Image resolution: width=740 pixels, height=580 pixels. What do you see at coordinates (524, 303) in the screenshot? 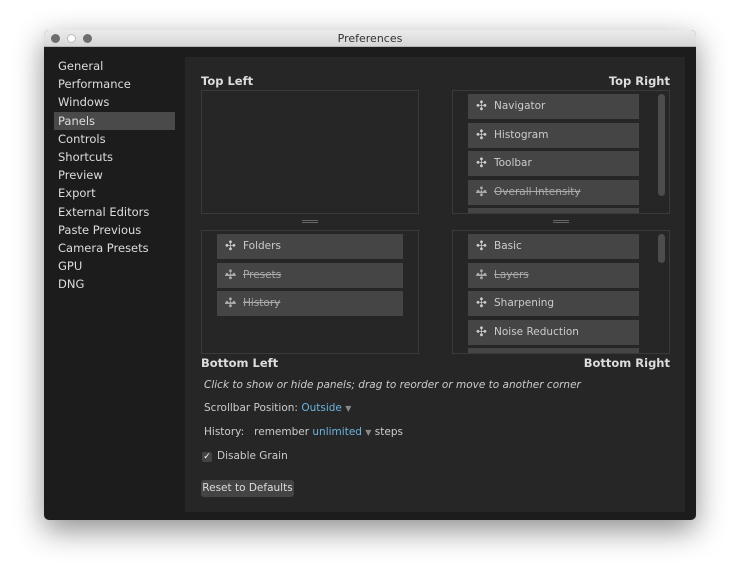
I see `panel-item-label: Sharpening` at bounding box center [524, 303].